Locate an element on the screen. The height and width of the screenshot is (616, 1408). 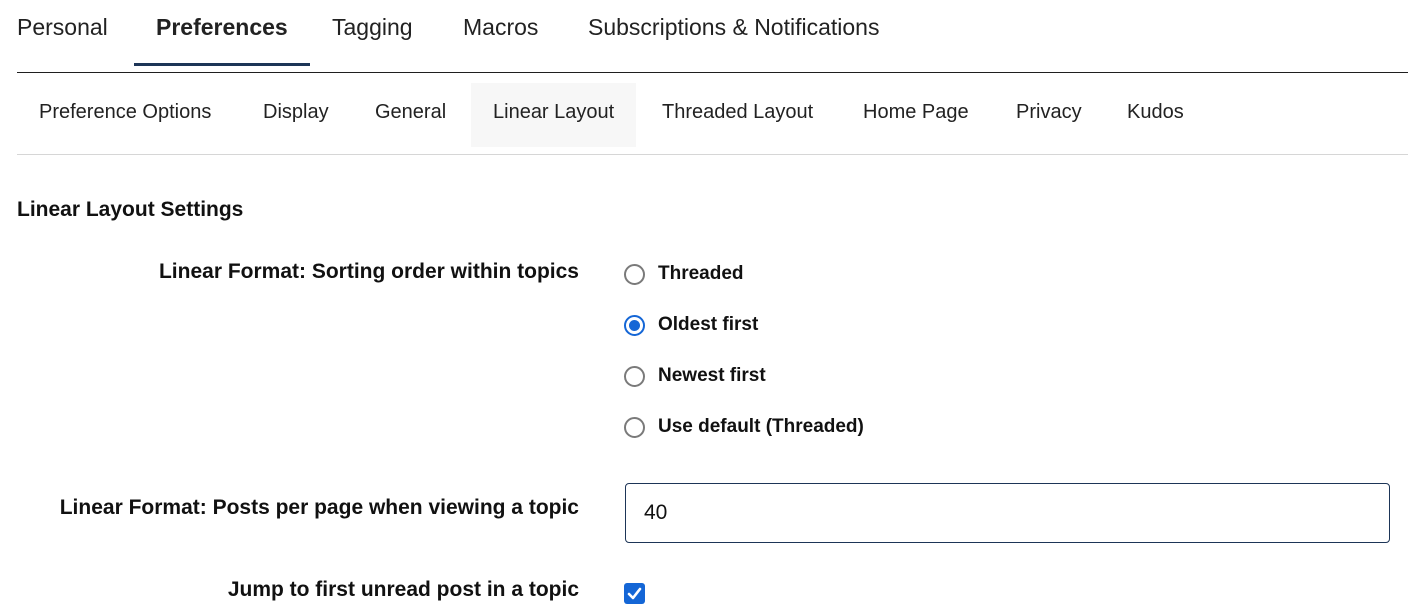
radio-label: Newest first is located at coordinates (712, 375).